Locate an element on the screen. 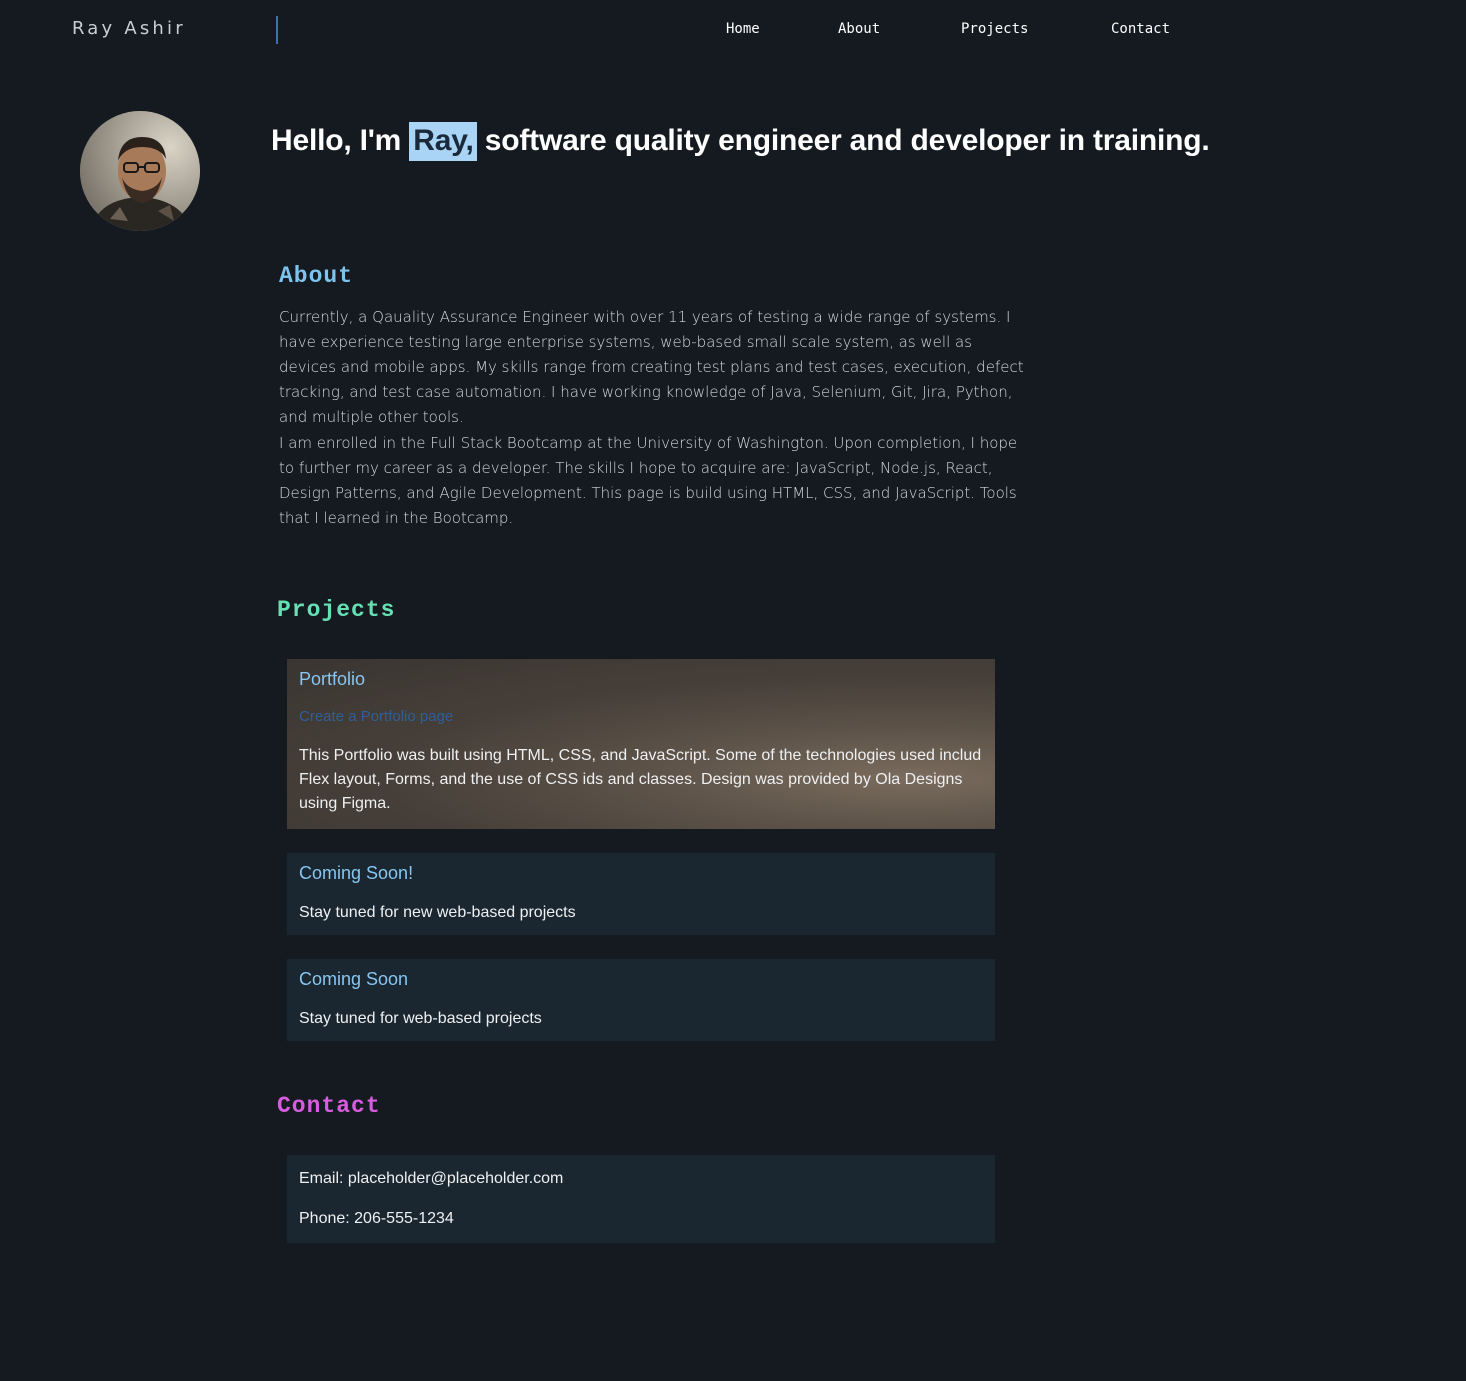 This screenshot has width=1466, height=1381. contact-phone: Phone: 206-555-1234 is located at coordinates (376, 1219).